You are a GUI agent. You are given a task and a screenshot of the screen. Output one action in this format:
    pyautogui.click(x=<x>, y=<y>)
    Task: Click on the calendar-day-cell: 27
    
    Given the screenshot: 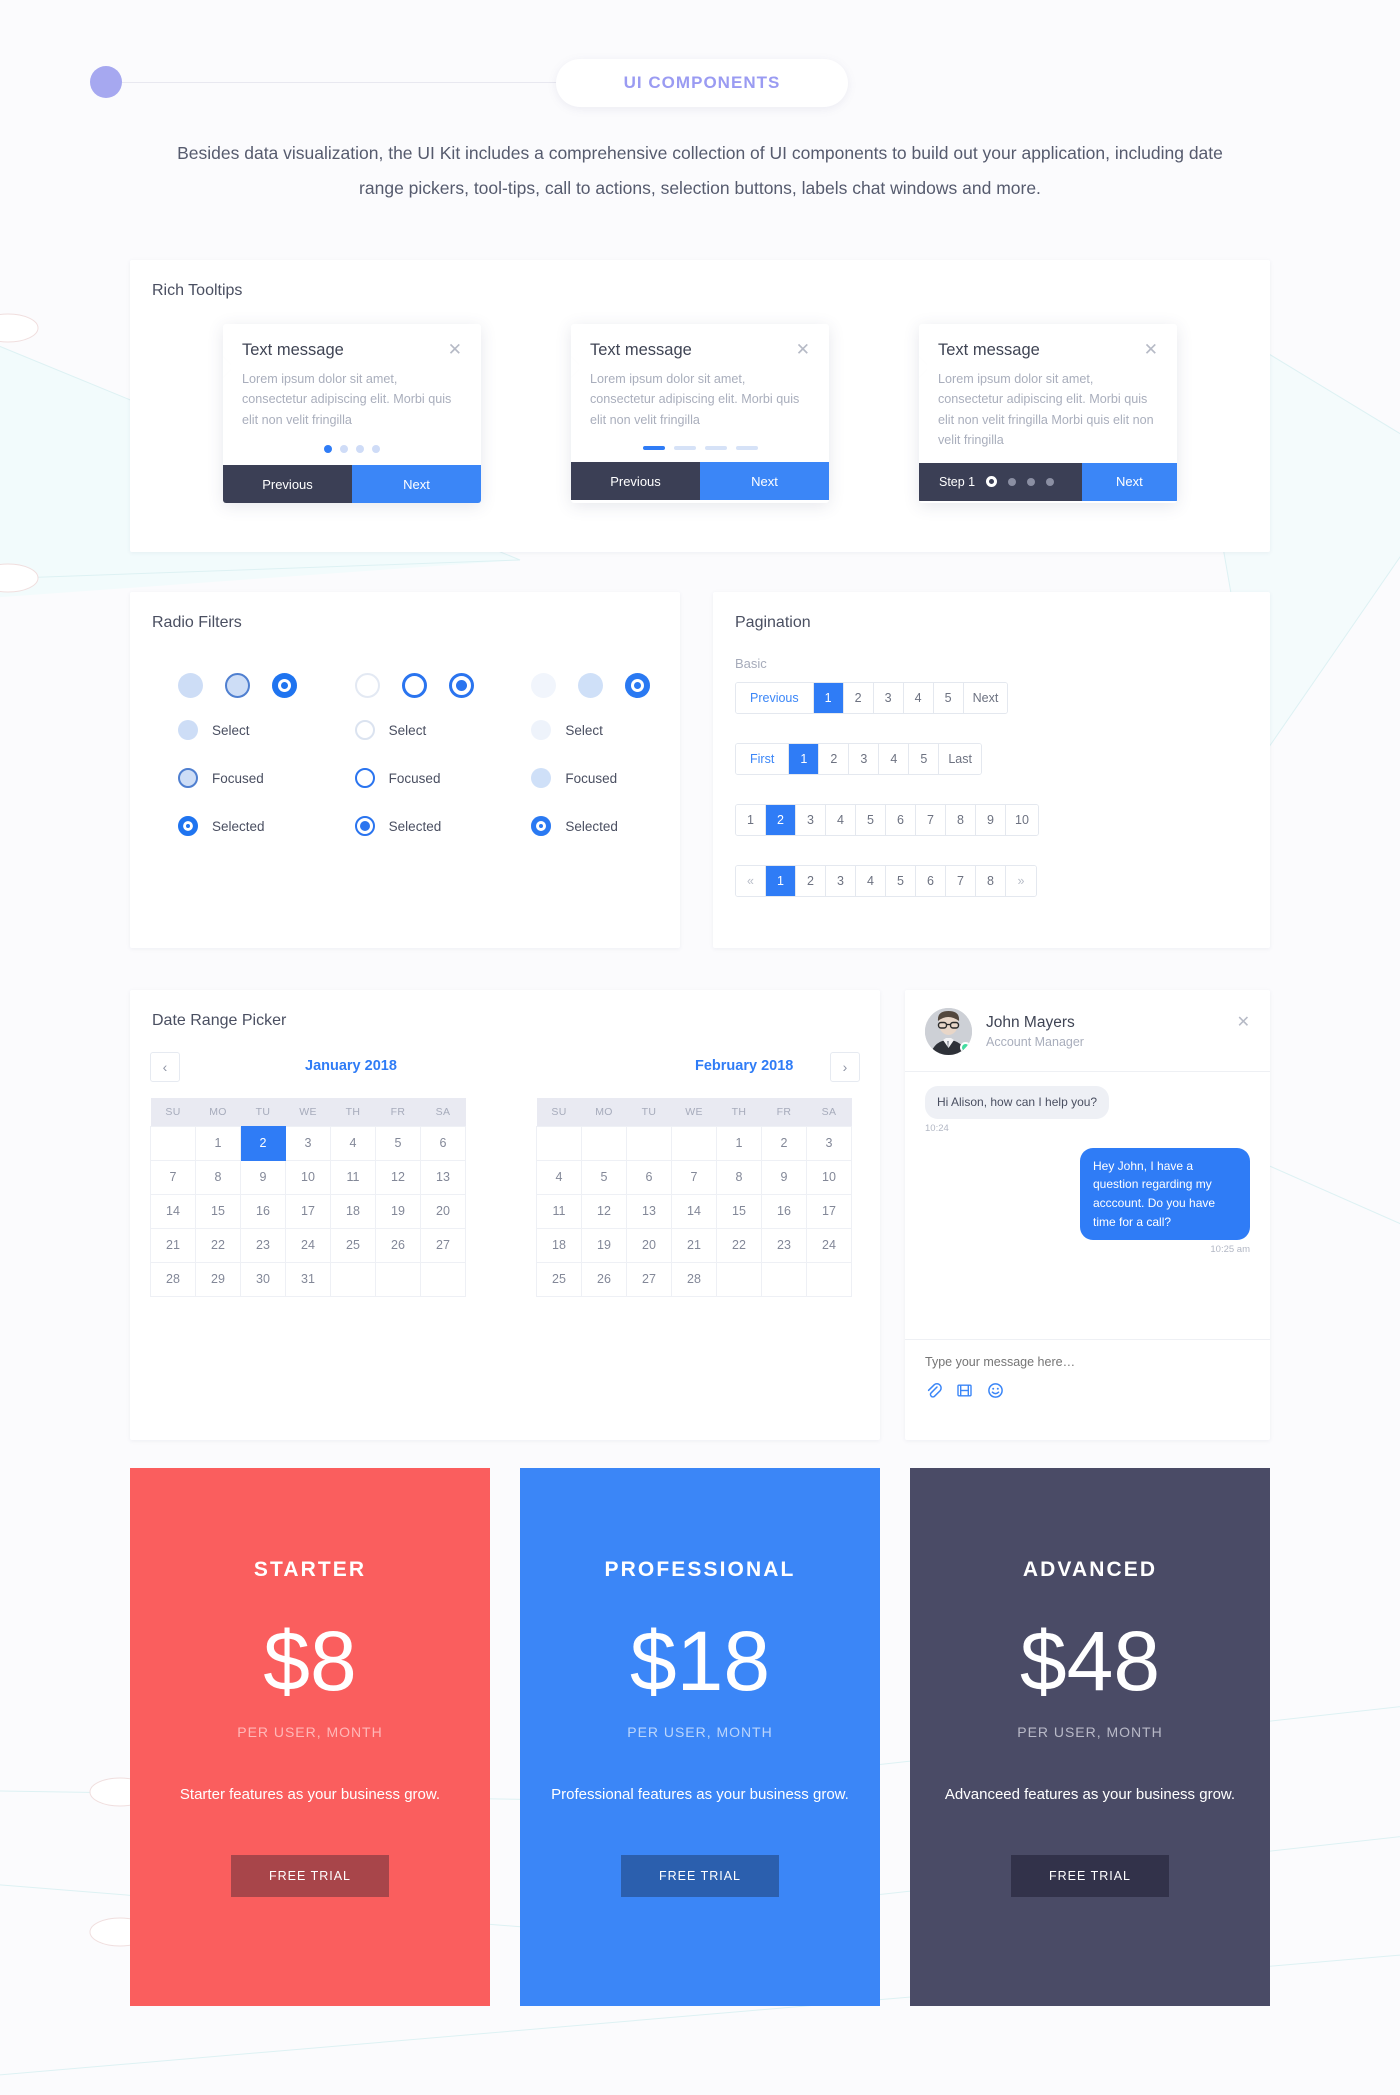 What is the action you would take?
    pyautogui.click(x=443, y=1245)
    